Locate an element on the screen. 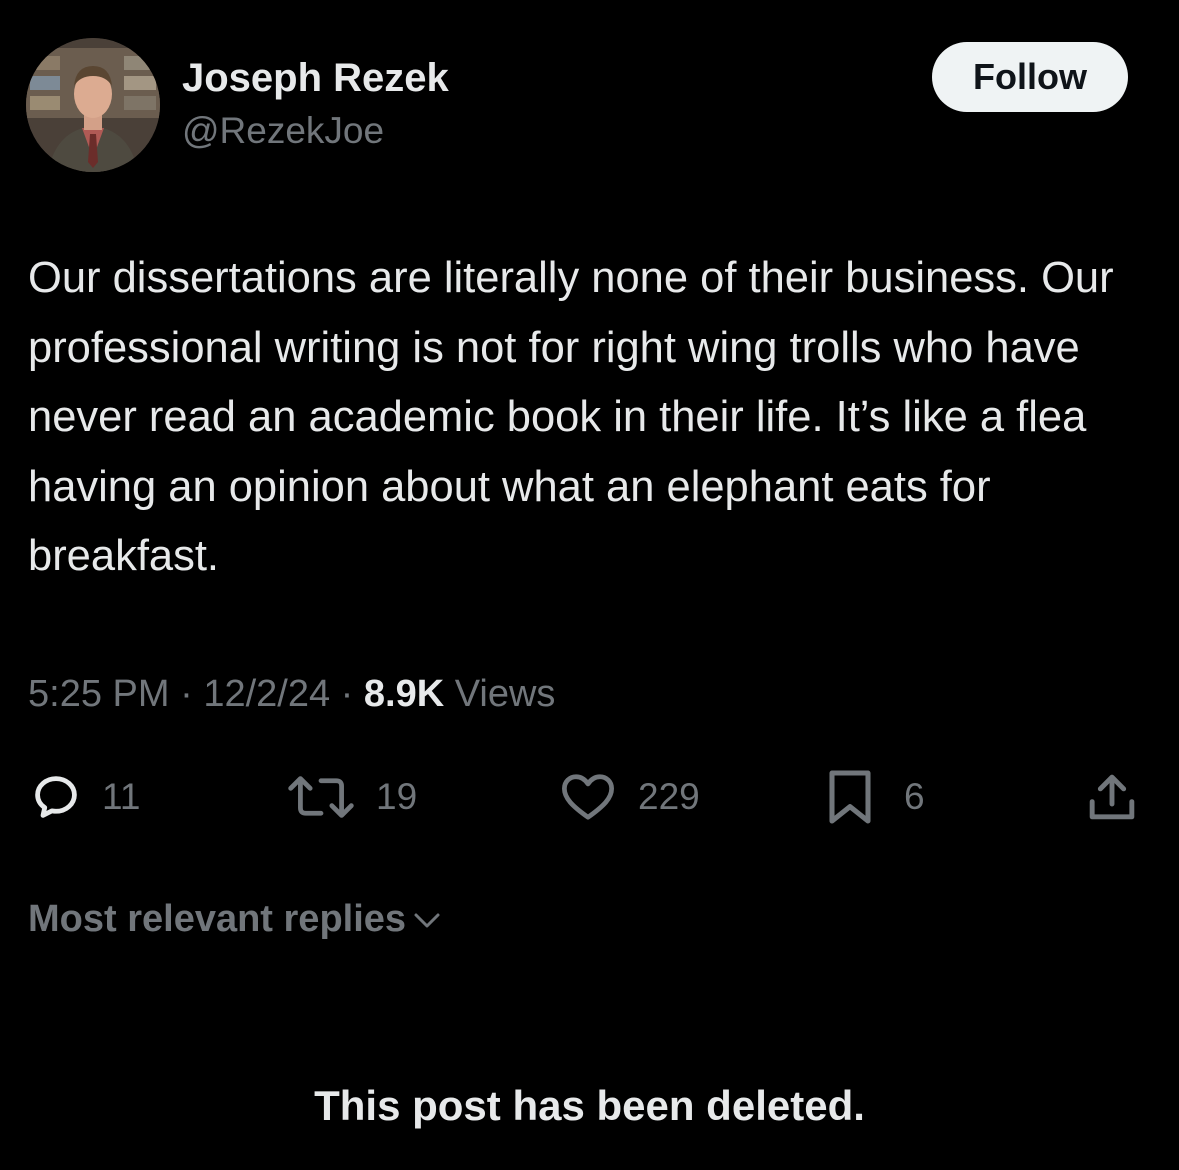  chevron-down-icon is located at coordinates (427, 920).